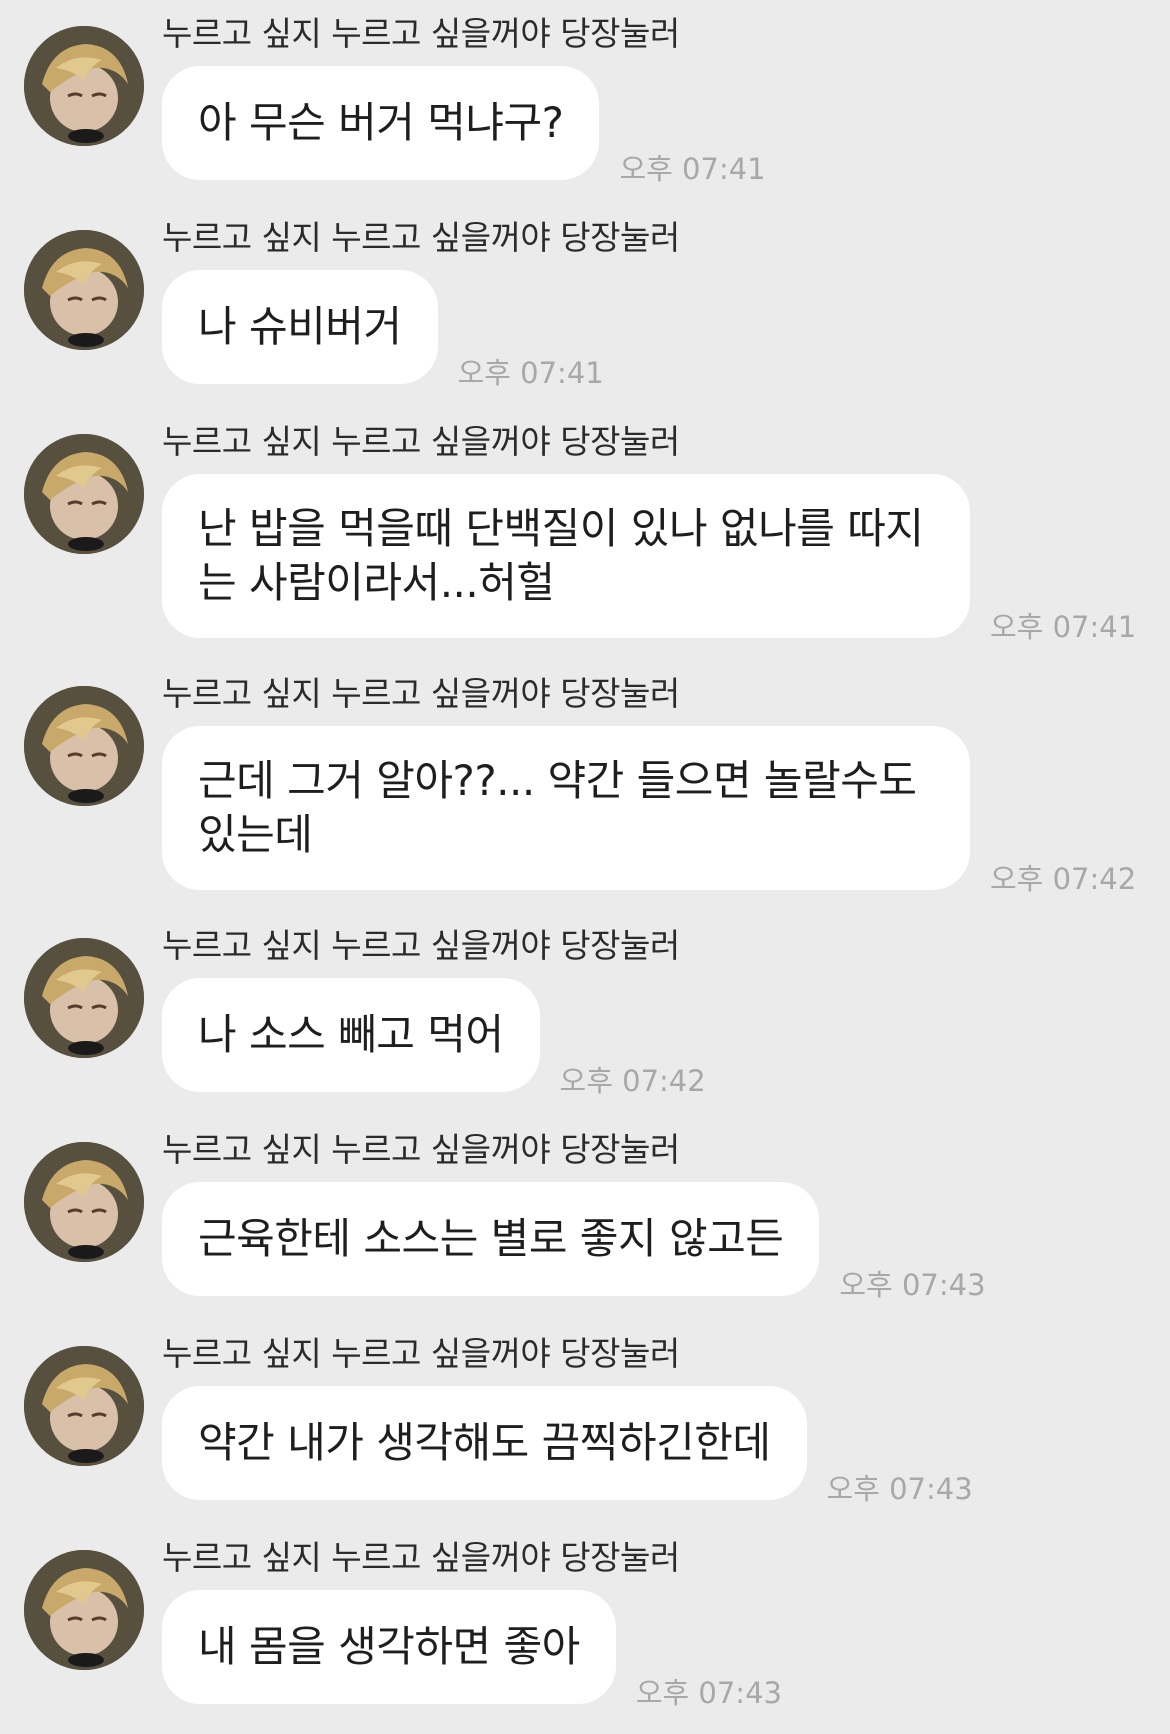 The width and height of the screenshot is (1170, 1734). What do you see at coordinates (351, 1035) in the screenshot?
I see `message-bubble: 나 소스 빼고 먹어` at bounding box center [351, 1035].